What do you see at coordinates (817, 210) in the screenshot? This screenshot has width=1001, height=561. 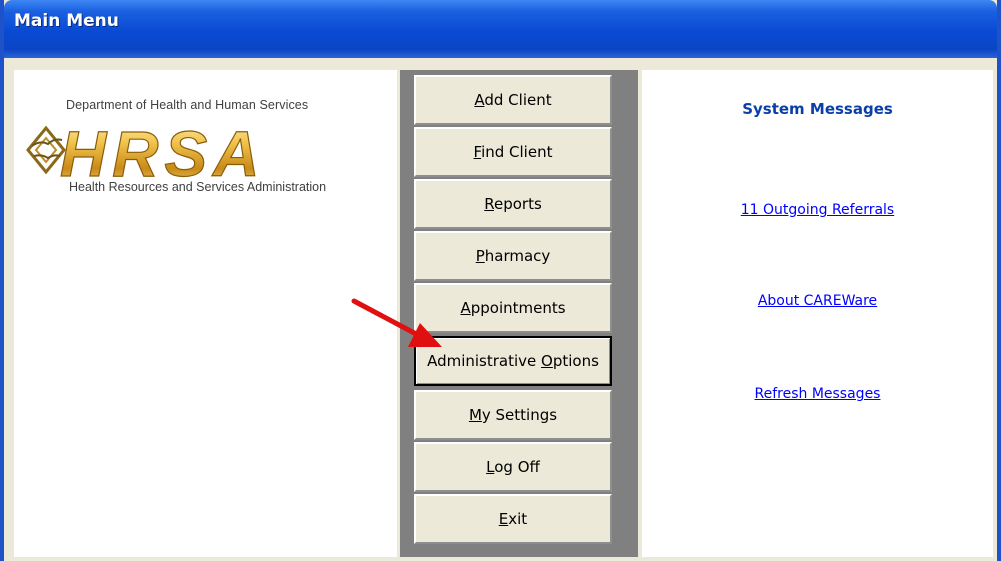 I see `outgoing-referrals-link: 11 Outgoing Referrals` at bounding box center [817, 210].